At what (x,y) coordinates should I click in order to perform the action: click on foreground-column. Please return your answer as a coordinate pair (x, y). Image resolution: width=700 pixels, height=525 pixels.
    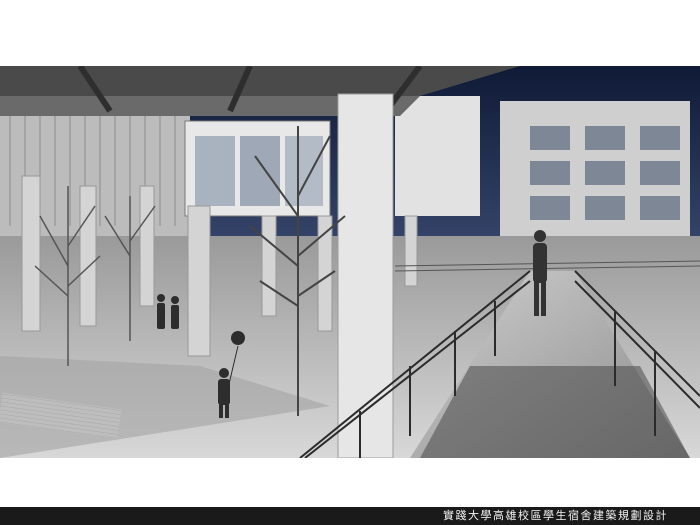
    Looking at the image, I should click on (365, 275).